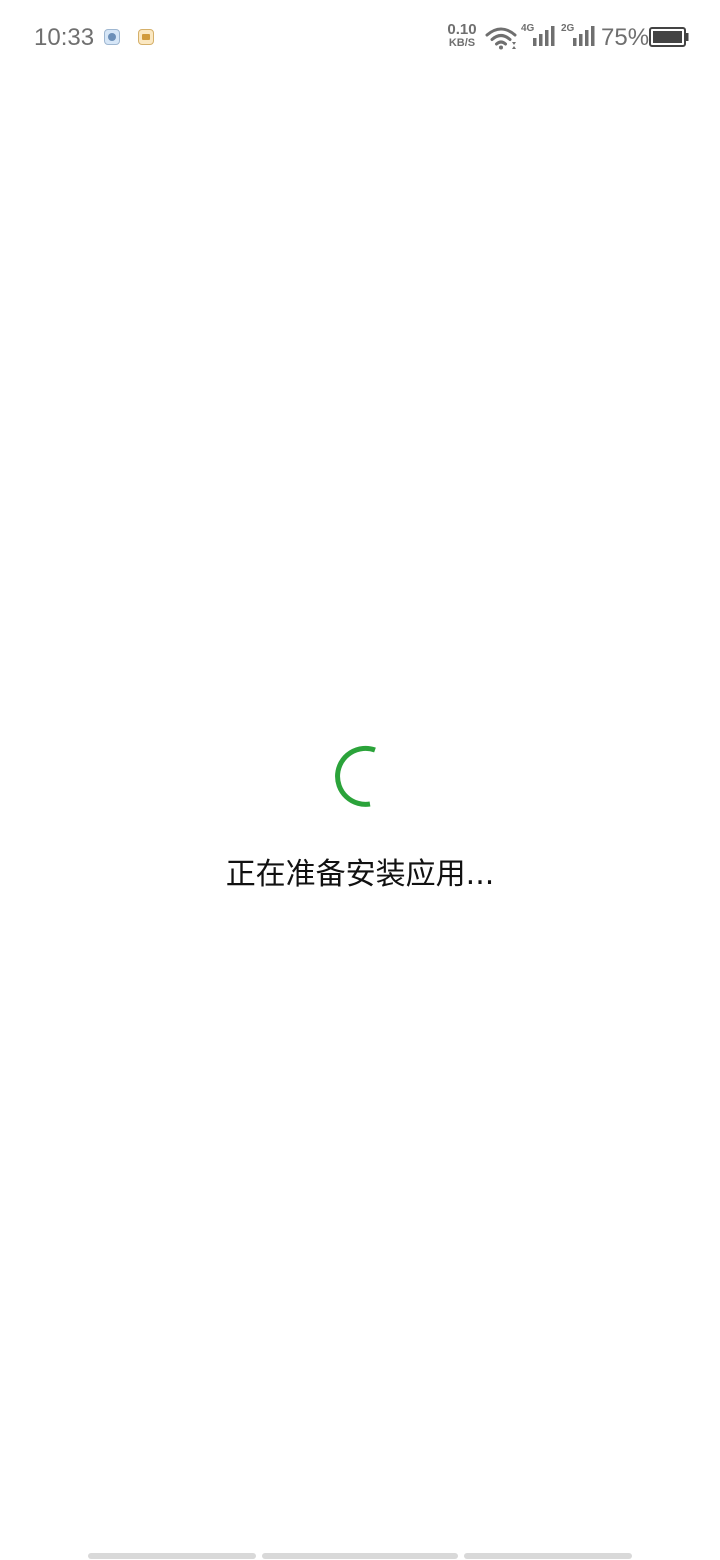 The height and width of the screenshot is (1560, 720). What do you see at coordinates (355, 776) in the screenshot?
I see `loading-spinner` at bounding box center [355, 776].